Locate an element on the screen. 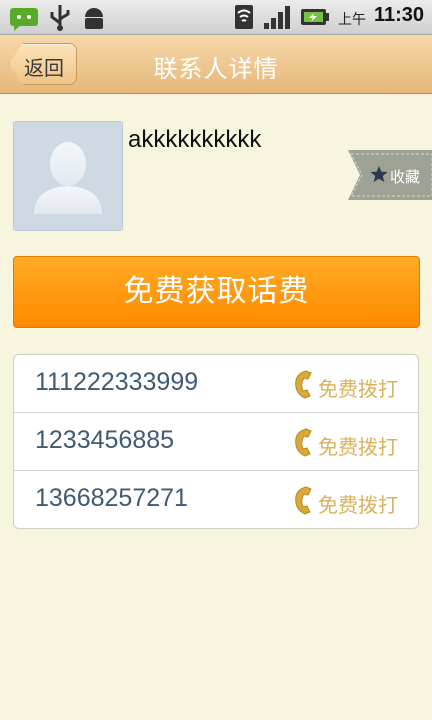 The width and height of the screenshot is (432, 720). status-bar: 上午 11:30 is located at coordinates (216, 17).